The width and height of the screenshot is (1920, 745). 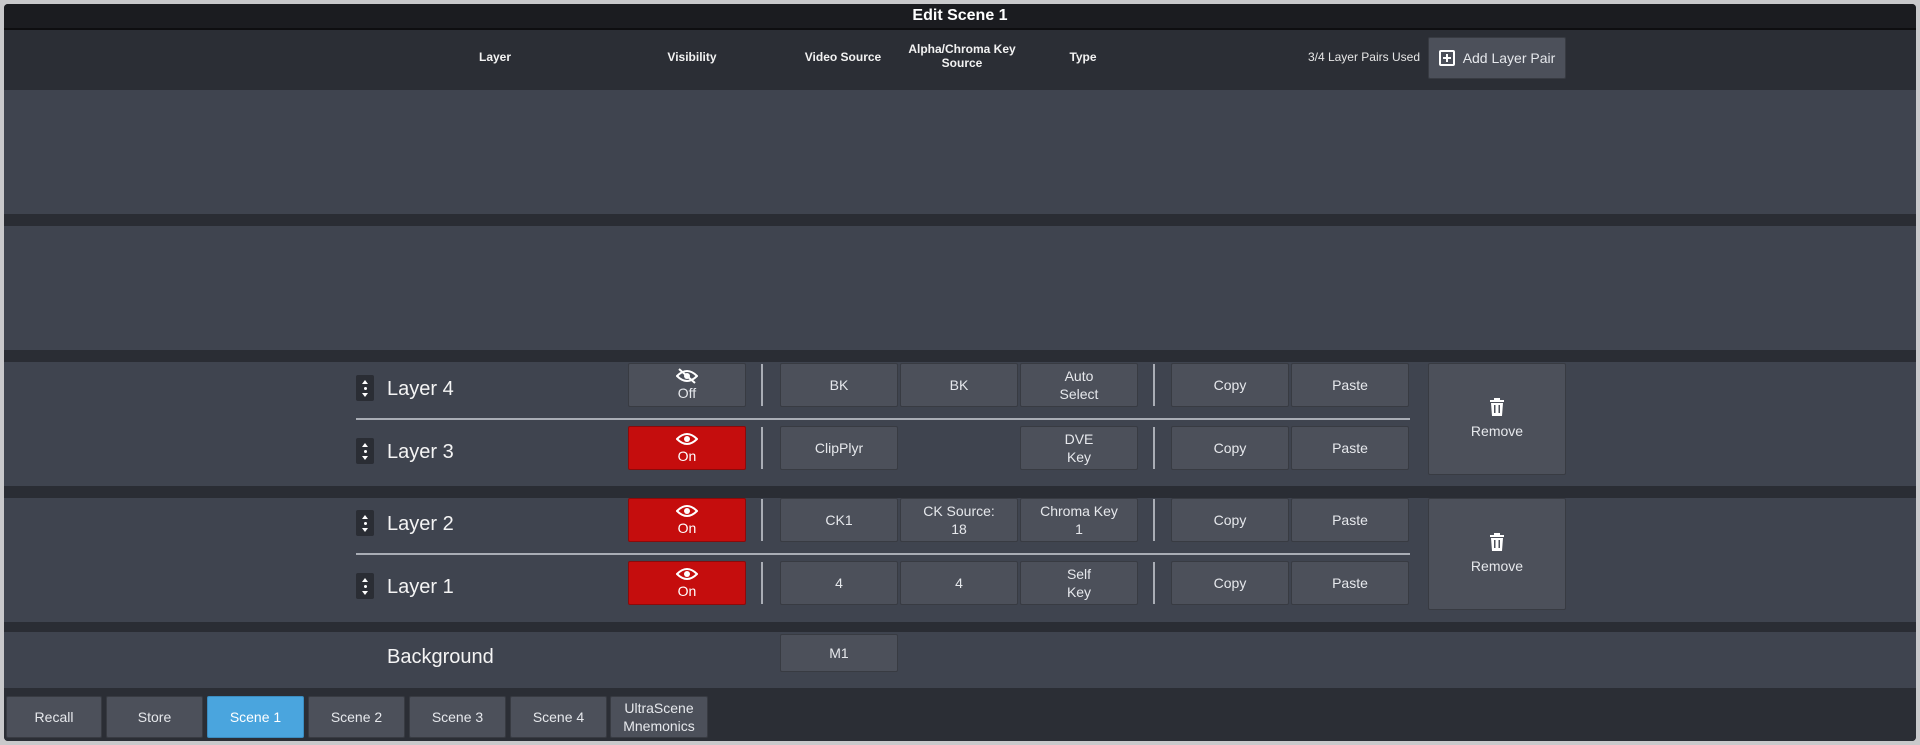 What do you see at coordinates (420, 587) in the screenshot?
I see `layer-name: Layer 1` at bounding box center [420, 587].